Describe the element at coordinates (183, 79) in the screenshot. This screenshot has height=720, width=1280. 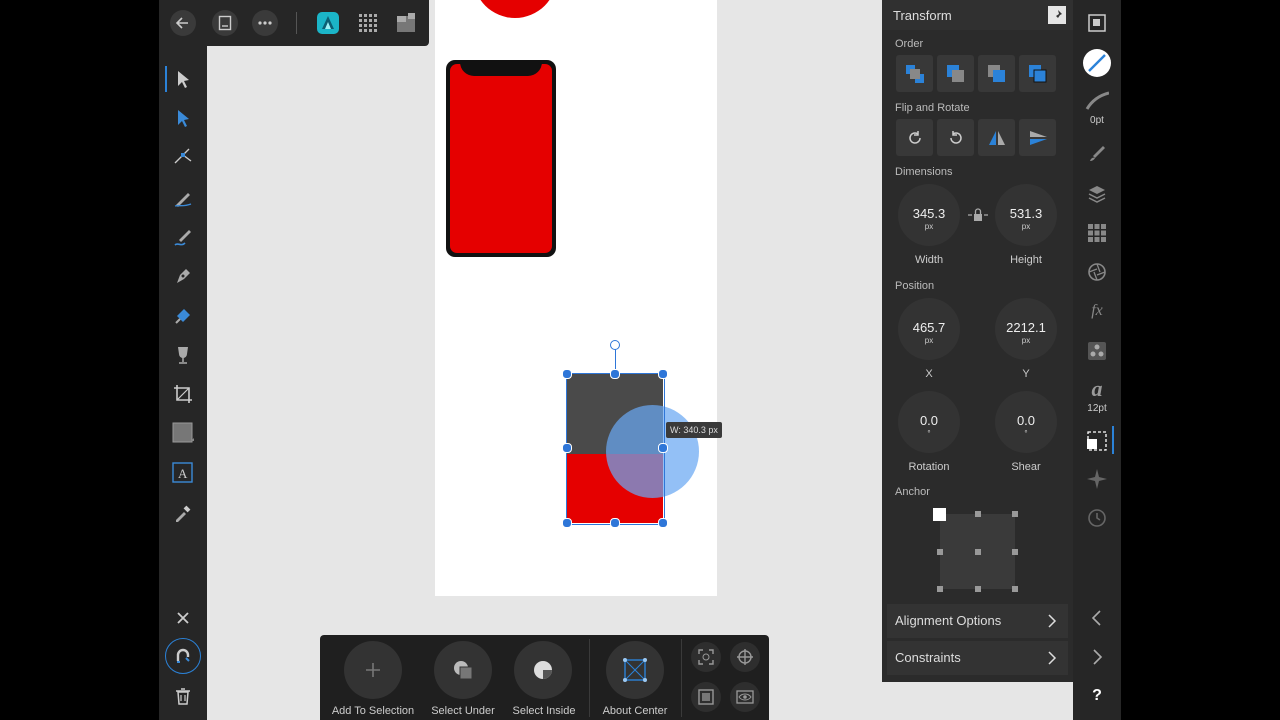
I see `move-tool` at that location.